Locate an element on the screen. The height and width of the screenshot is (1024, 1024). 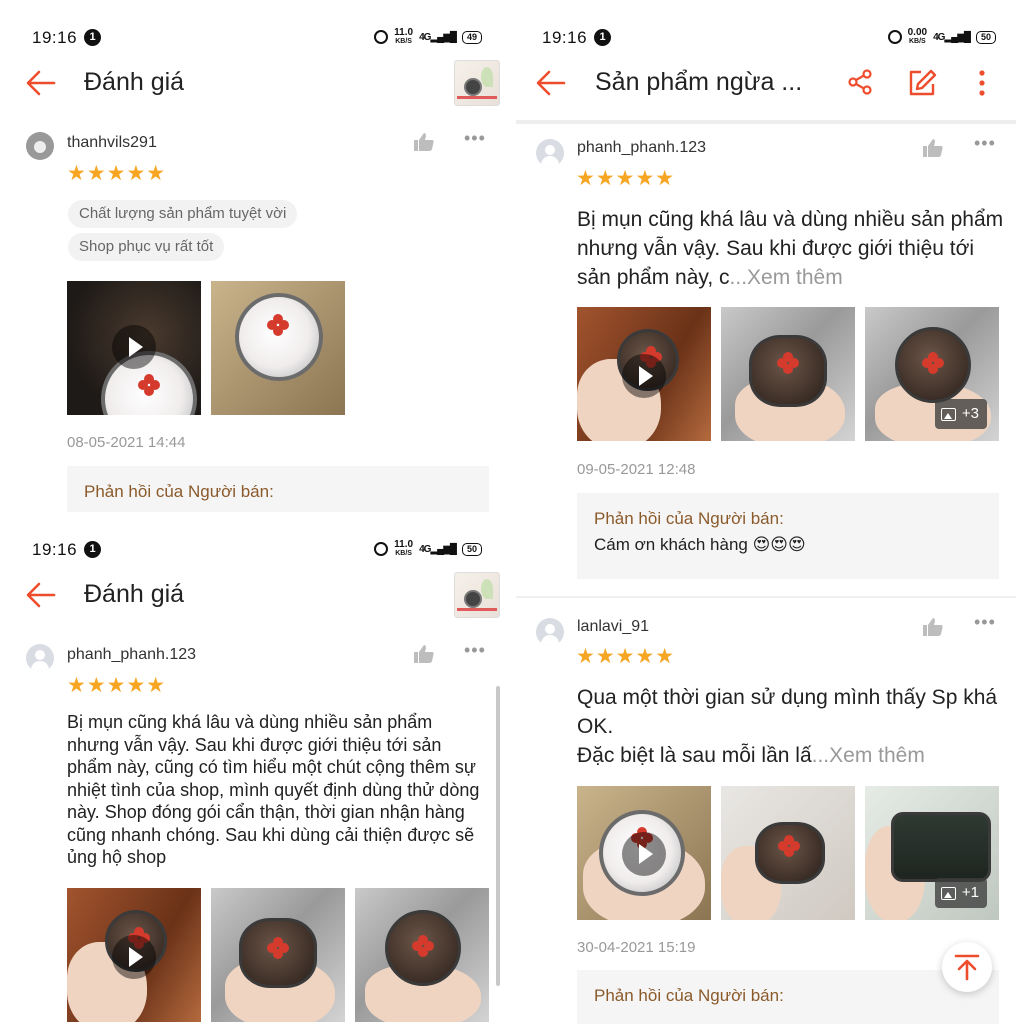
more-images-count: +1 is located at coordinates (970, 892).